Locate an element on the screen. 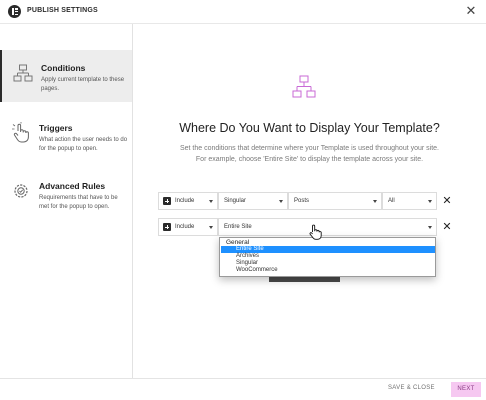 The width and height of the screenshot is (486, 400). next-button: NEXT is located at coordinates (466, 389).